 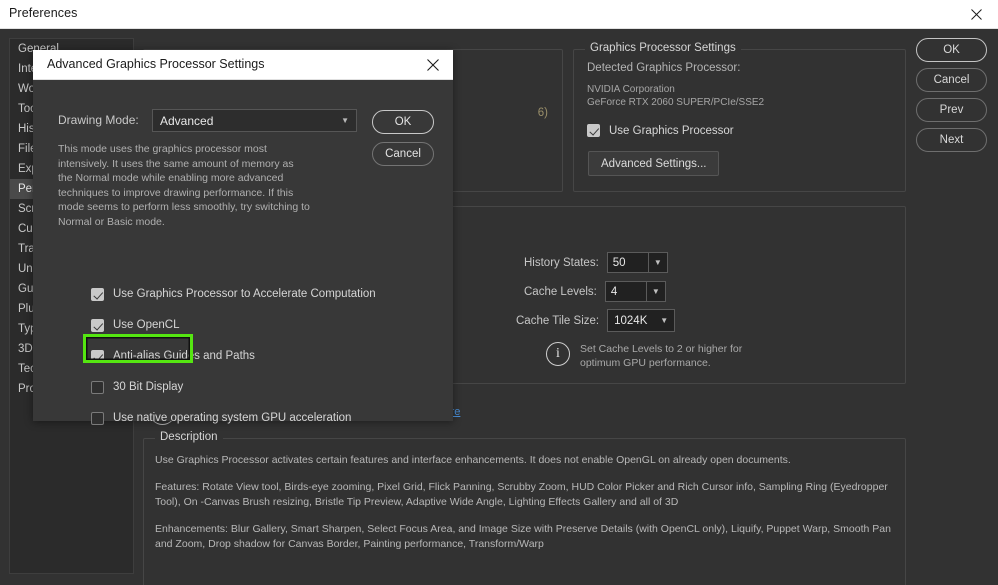 What do you see at coordinates (403, 154) in the screenshot?
I see `modal-cancel-button: Cancel` at bounding box center [403, 154].